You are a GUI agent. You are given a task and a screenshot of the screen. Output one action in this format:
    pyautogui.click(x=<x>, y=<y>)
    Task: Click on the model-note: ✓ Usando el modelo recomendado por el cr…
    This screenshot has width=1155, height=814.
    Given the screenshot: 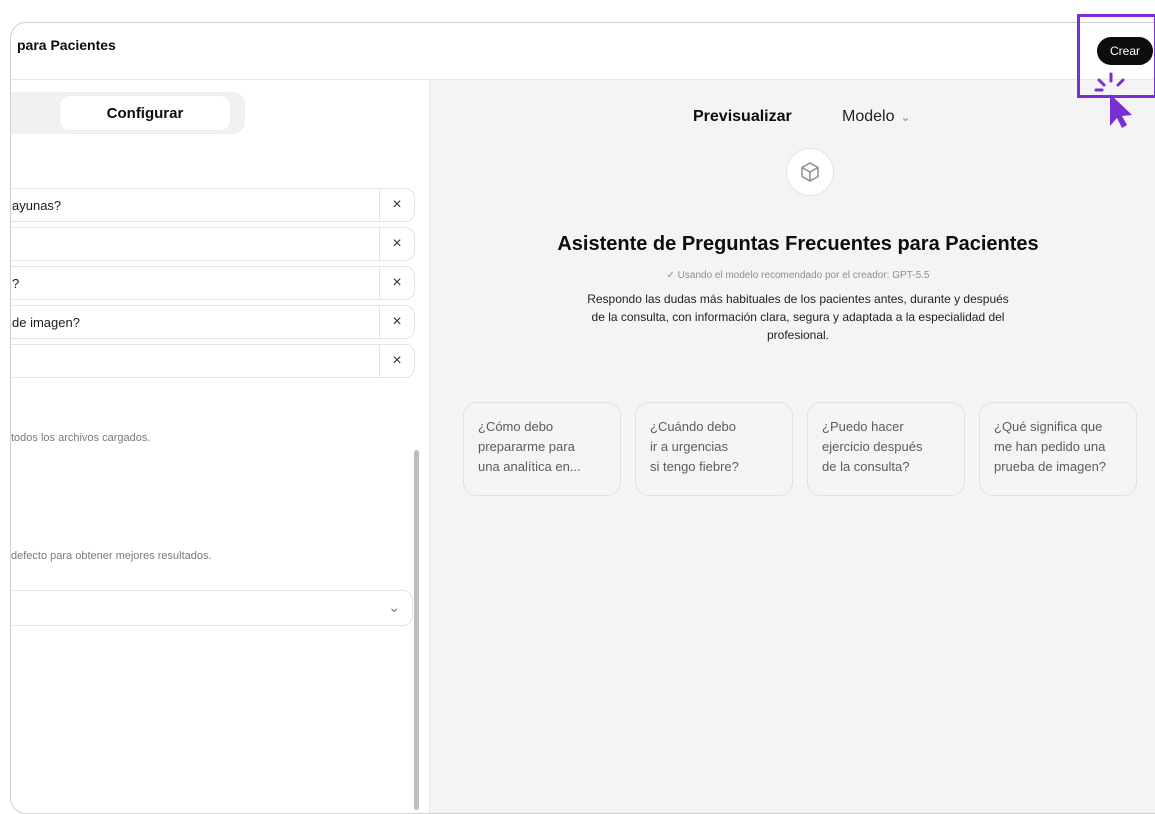 What is the action you would take?
    pyautogui.click(x=798, y=275)
    